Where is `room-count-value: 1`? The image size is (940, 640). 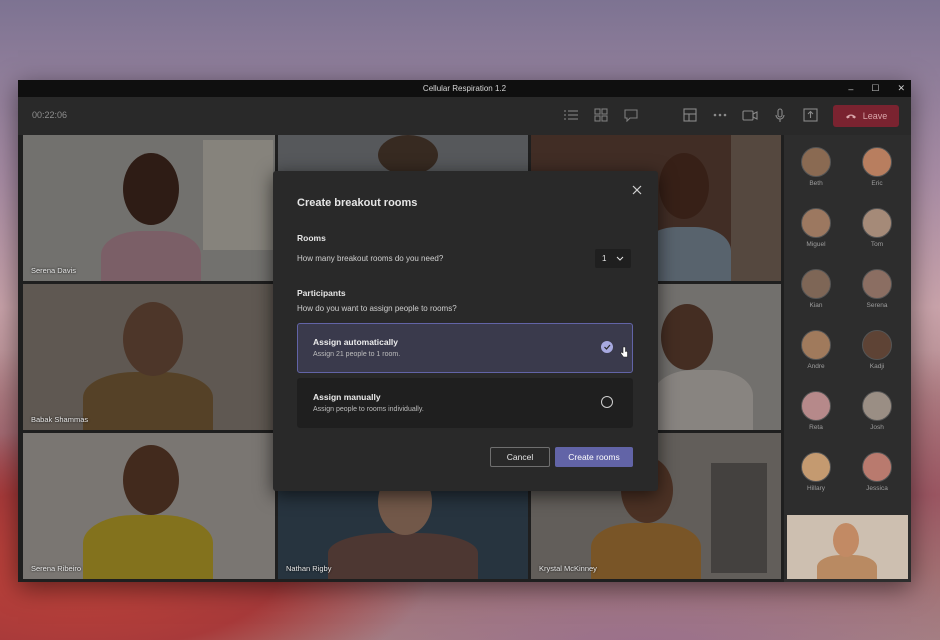
room-count-value: 1 is located at coordinates (604, 258).